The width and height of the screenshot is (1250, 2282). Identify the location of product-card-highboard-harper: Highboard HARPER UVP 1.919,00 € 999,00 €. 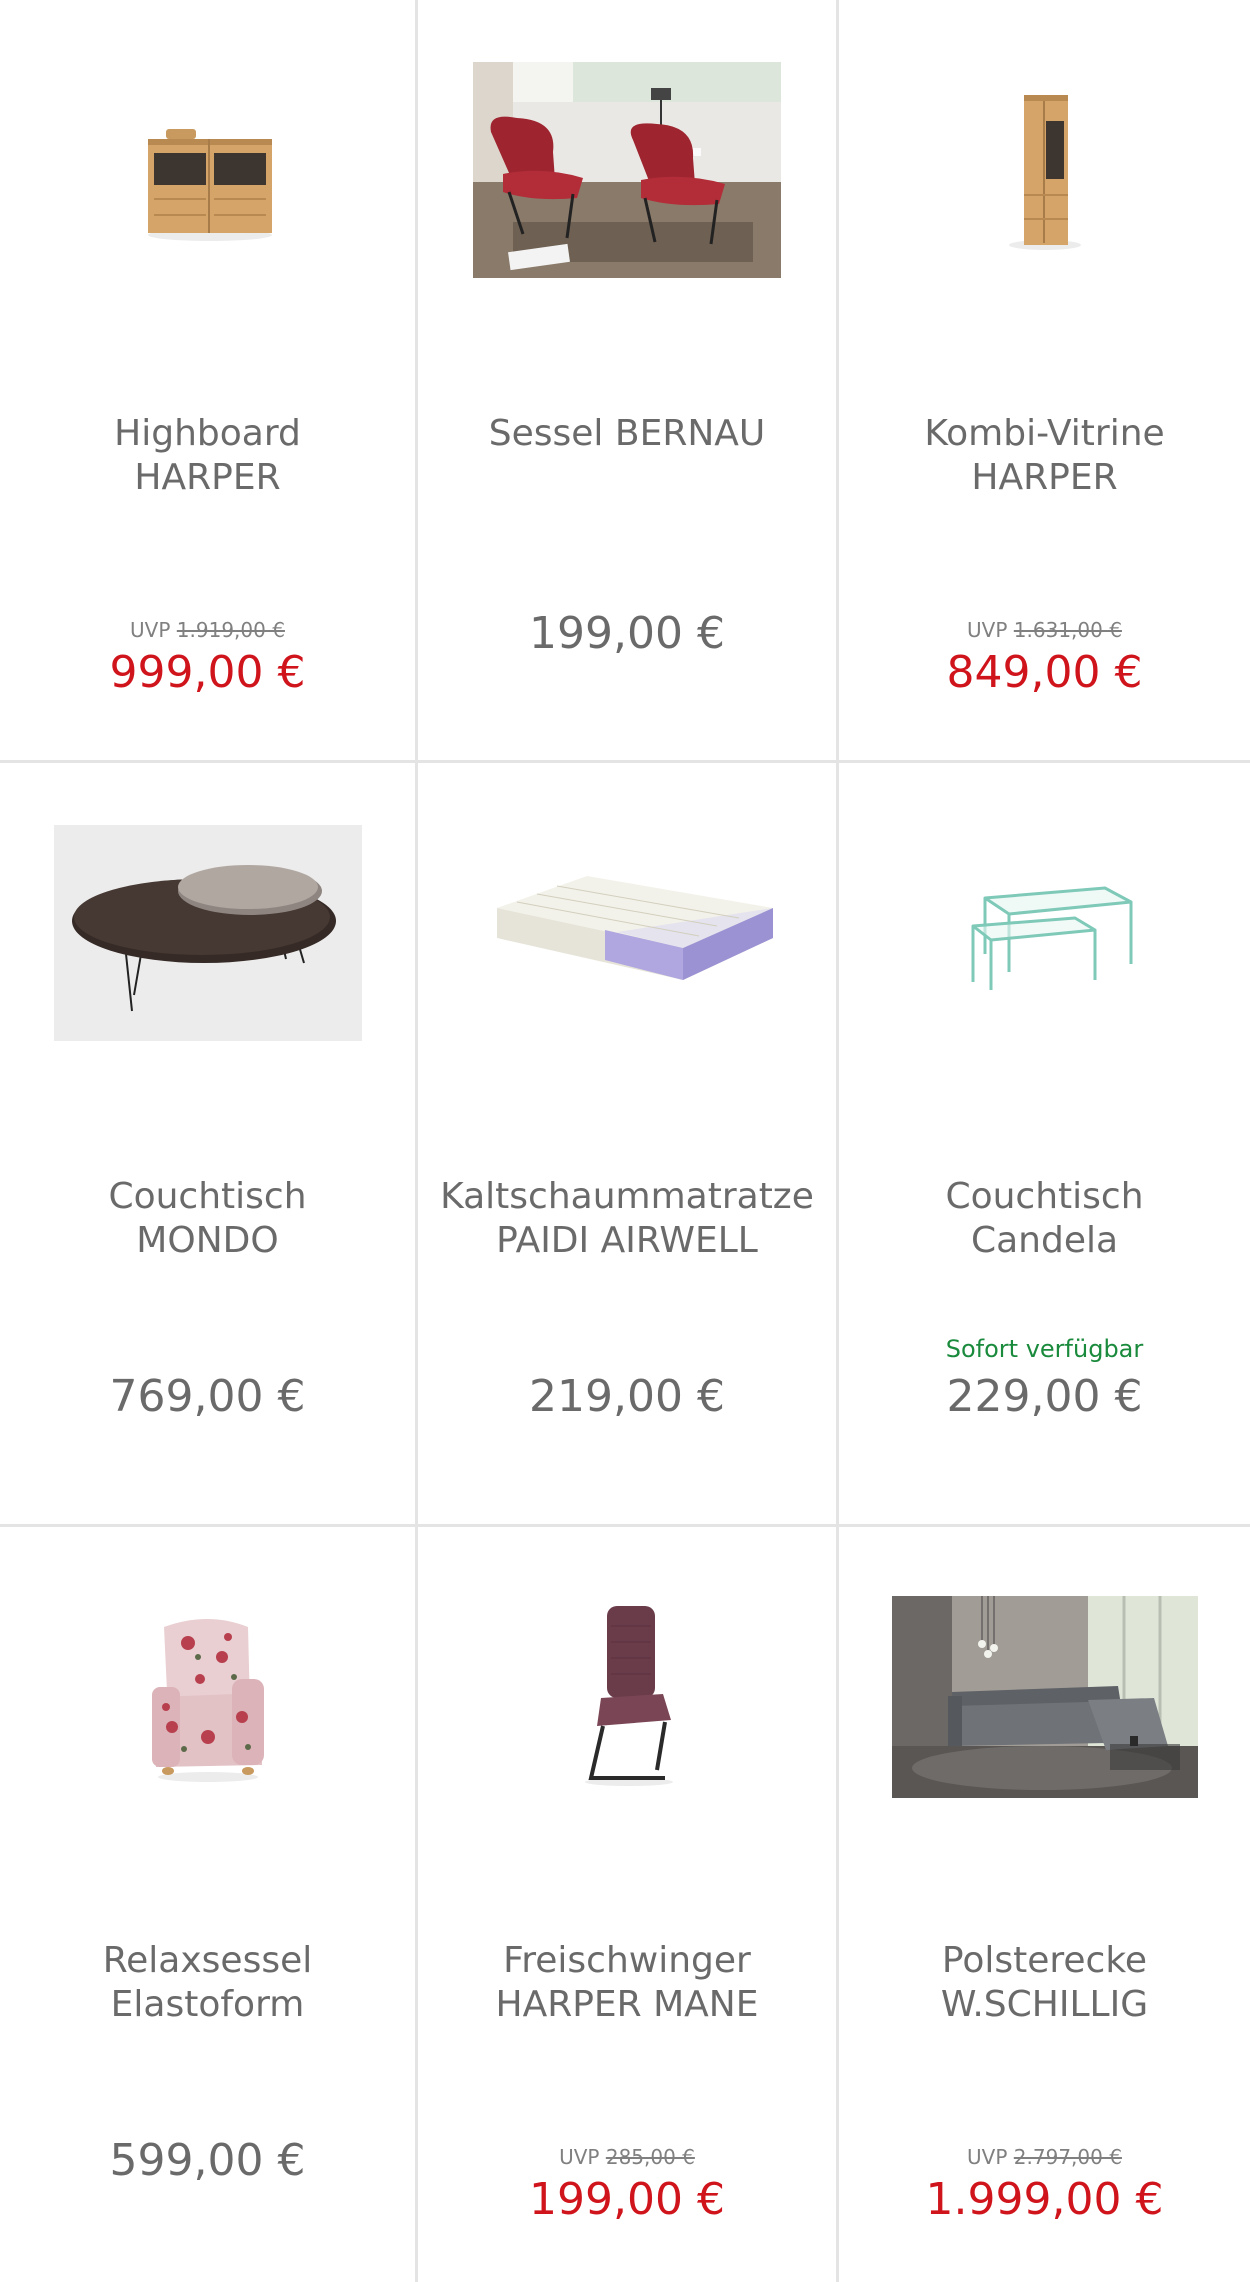
(209, 381).